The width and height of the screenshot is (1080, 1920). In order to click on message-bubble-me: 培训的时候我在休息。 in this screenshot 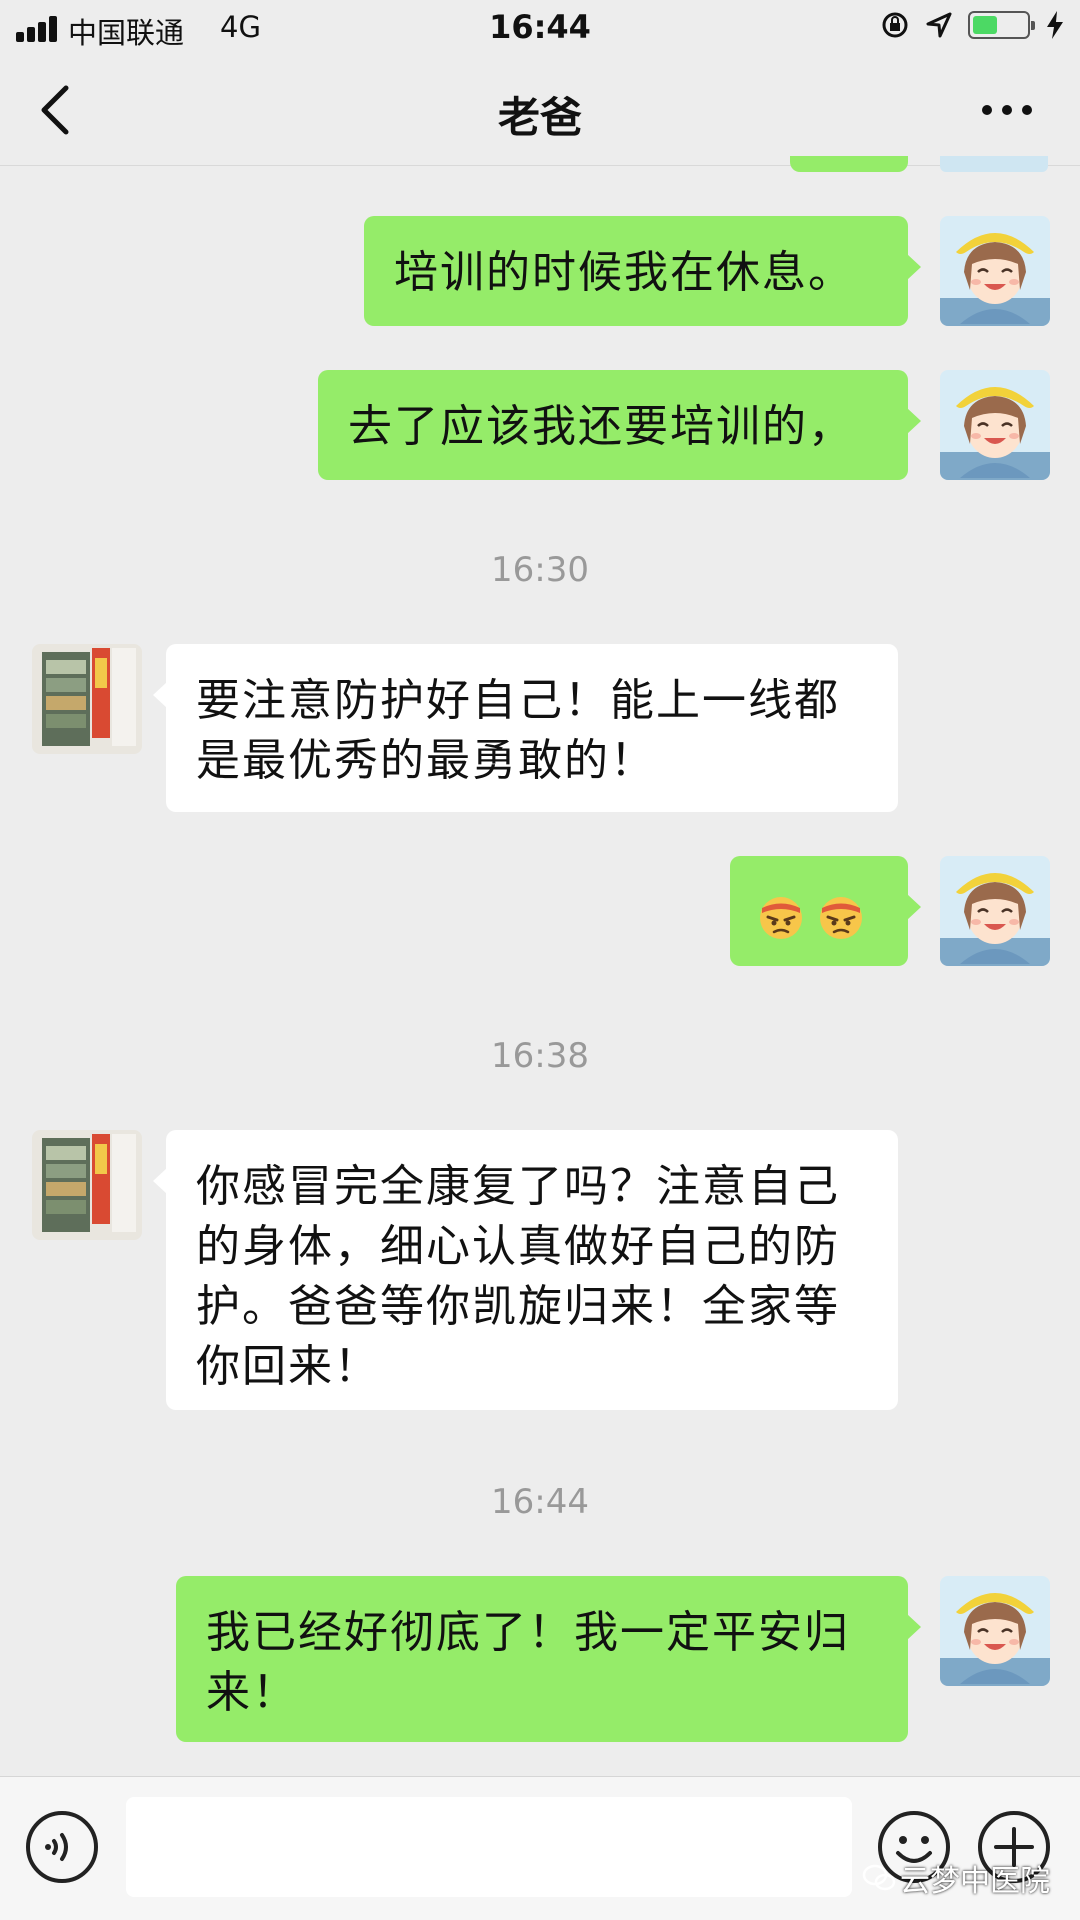, I will do `click(642, 271)`.